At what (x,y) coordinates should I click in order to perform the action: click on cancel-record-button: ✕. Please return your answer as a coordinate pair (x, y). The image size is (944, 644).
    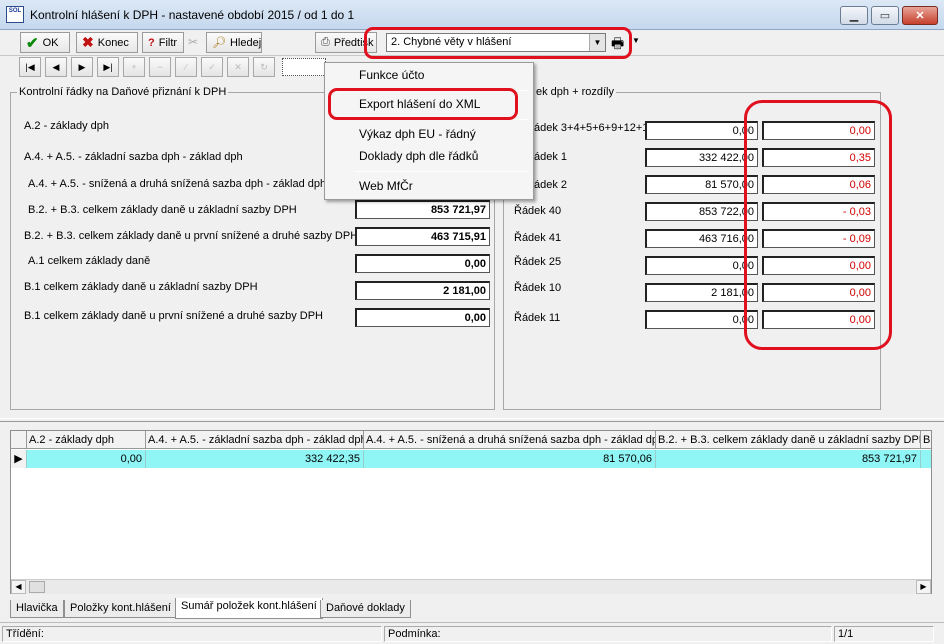
    Looking at the image, I should click on (238, 67).